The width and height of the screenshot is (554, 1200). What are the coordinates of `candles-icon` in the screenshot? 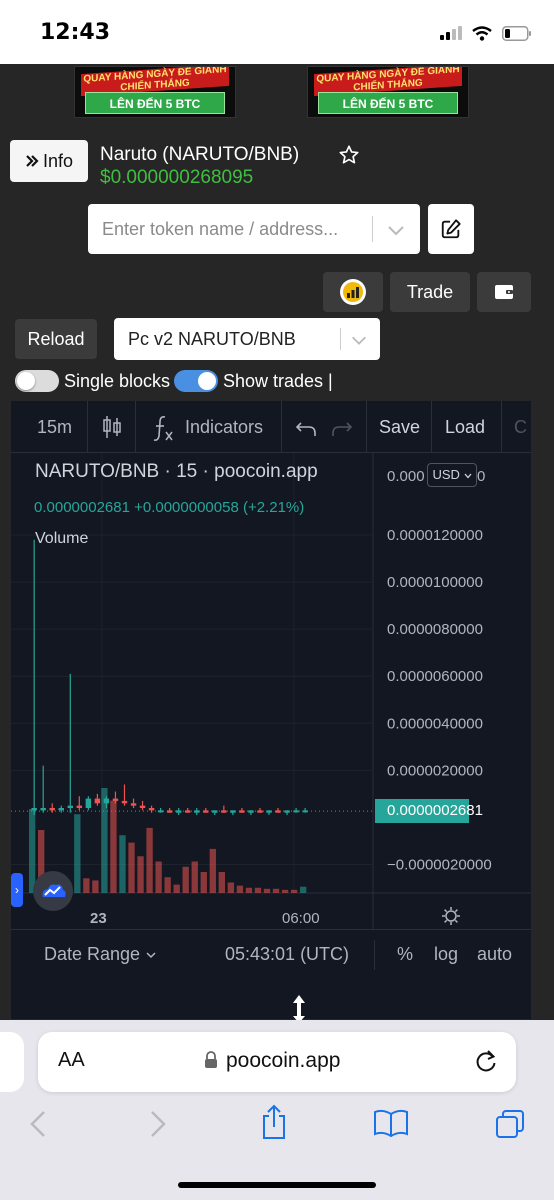 It's located at (112, 427).